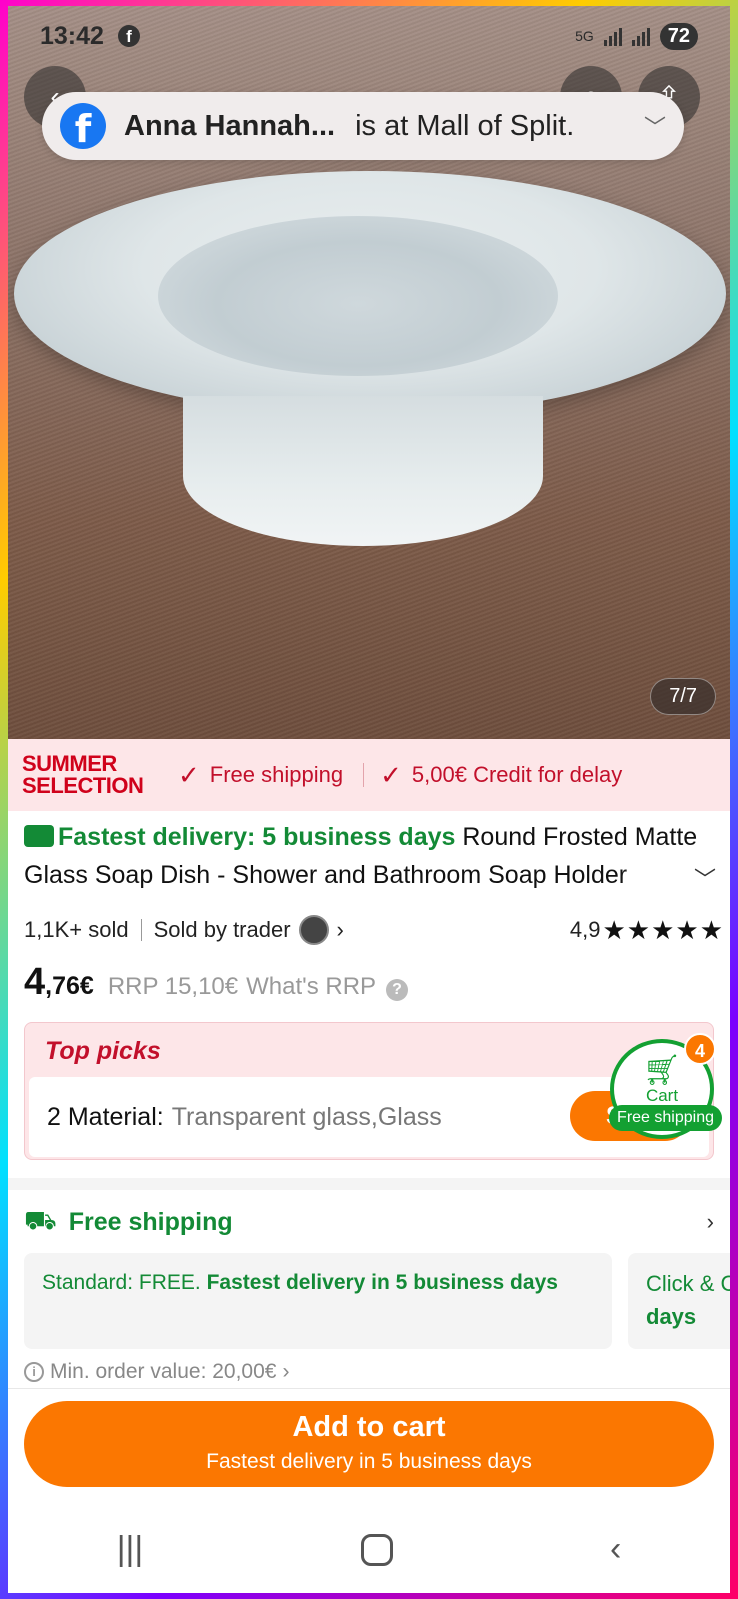 This screenshot has width=738, height=1599. I want to click on add-to-cart-label: Add to cart, so click(369, 1427).